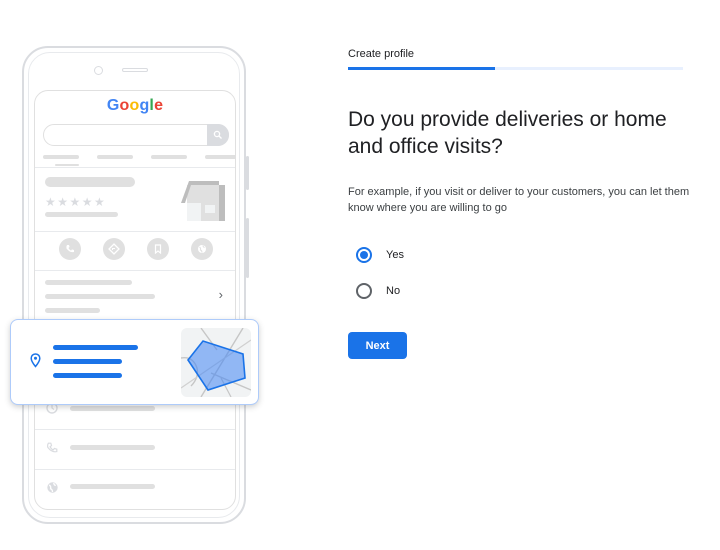 The width and height of the screenshot is (720, 550). What do you see at coordinates (381, 54) in the screenshot?
I see `step-label: Create profile` at bounding box center [381, 54].